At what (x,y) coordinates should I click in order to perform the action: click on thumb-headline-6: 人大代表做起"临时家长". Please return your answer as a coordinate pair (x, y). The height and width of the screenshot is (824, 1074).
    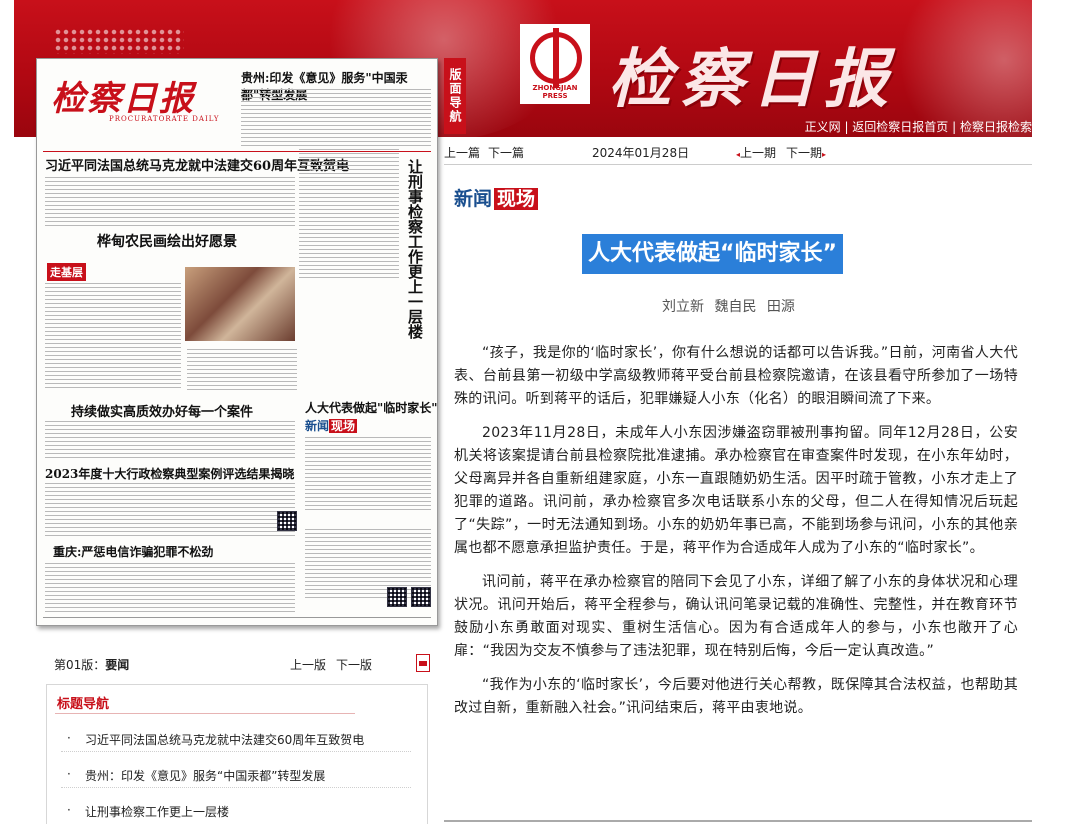
    Looking at the image, I should click on (371, 407).